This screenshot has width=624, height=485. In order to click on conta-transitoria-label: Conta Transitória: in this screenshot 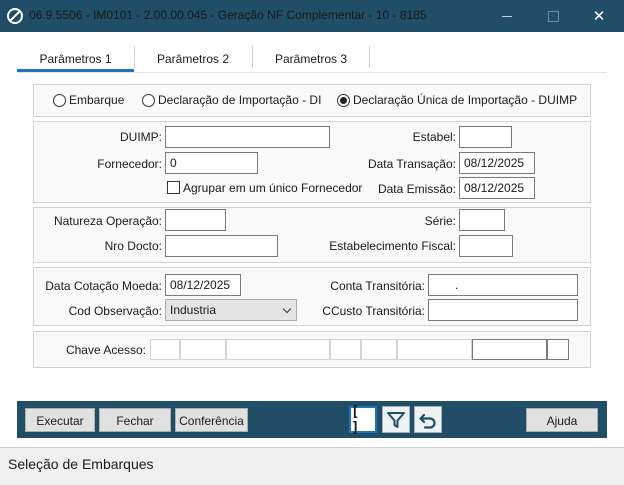, I will do `click(377, 286)`.